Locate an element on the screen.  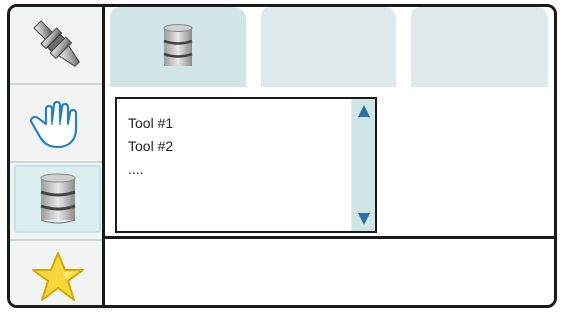
scroll-up-button is located at coordinates (363, 111).